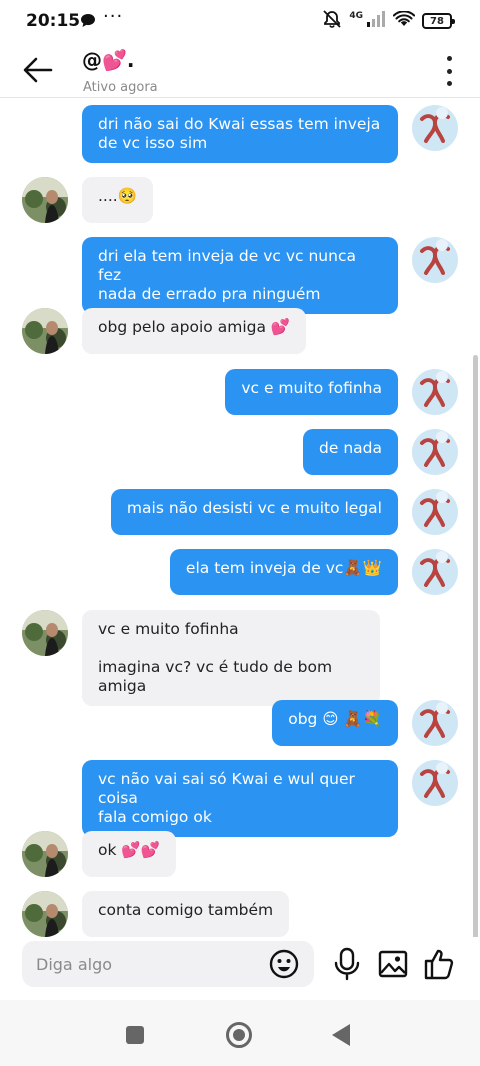  I want to click on arrow-left-icon, so click(38, 70).